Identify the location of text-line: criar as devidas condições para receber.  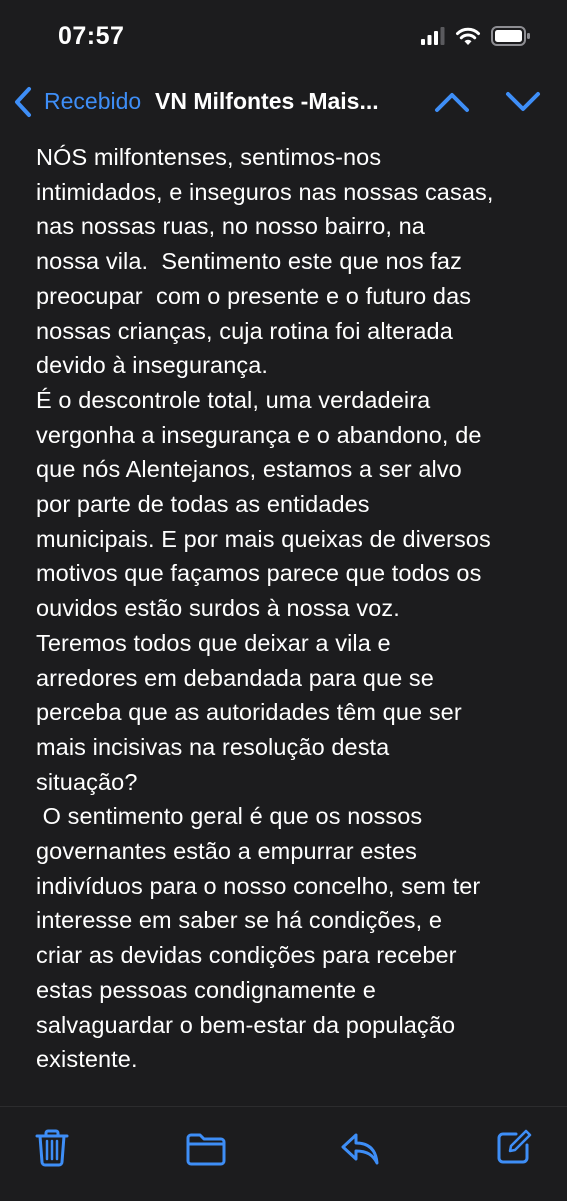
(246, 955).